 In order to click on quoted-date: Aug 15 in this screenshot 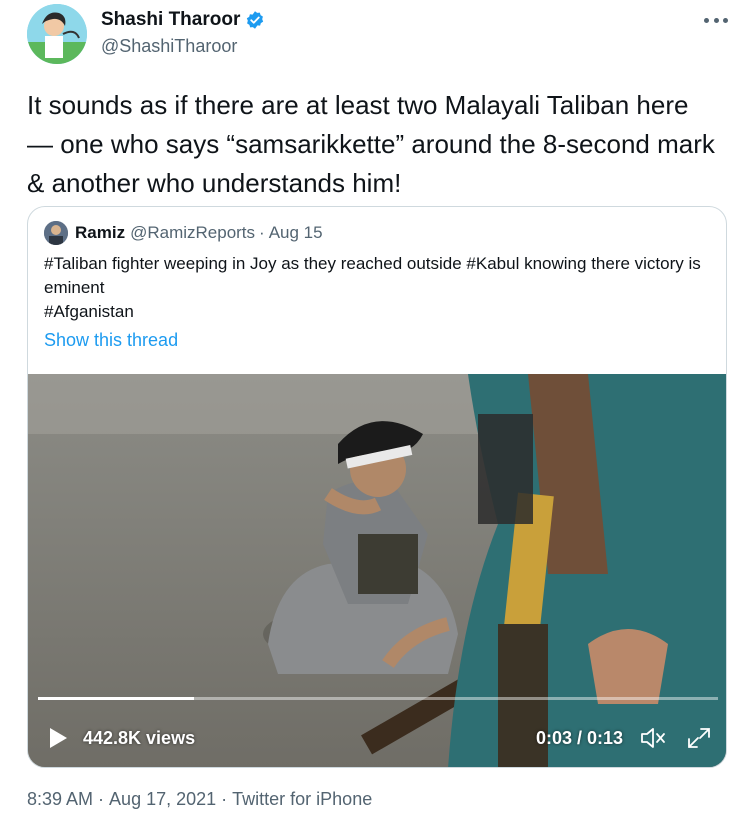, I will do `click(295, 232)`.